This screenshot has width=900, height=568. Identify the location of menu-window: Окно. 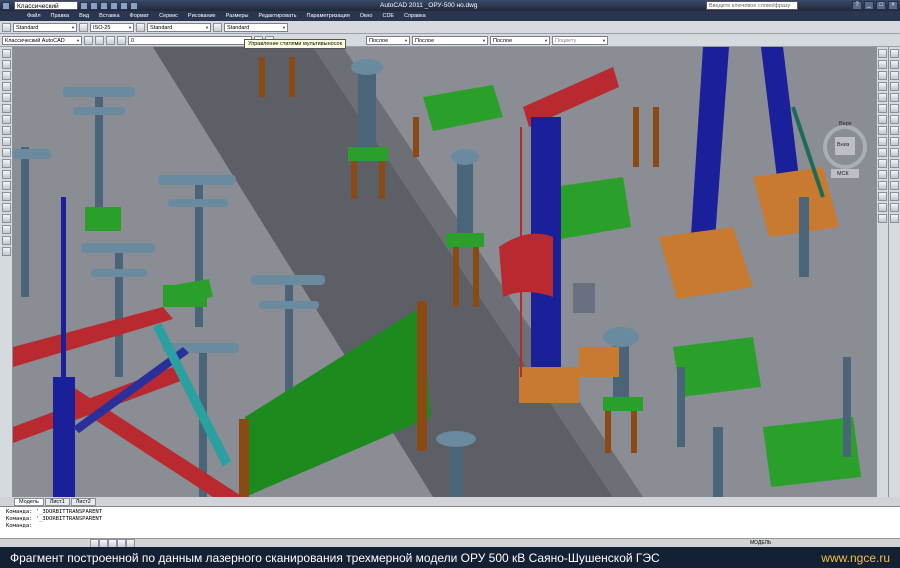
(366, 16).